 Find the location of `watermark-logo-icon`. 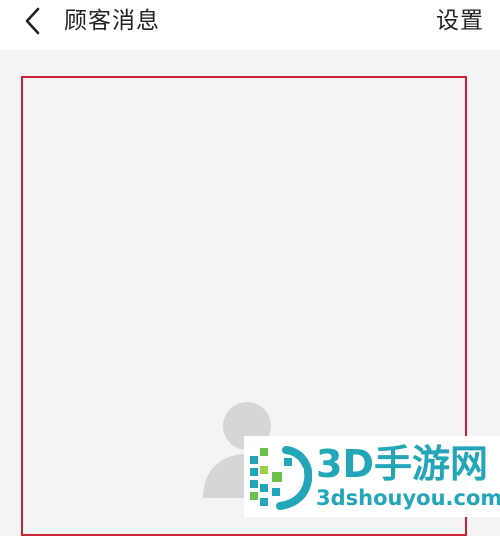

watermark-logo-icon is located at coordinates (279, 477).